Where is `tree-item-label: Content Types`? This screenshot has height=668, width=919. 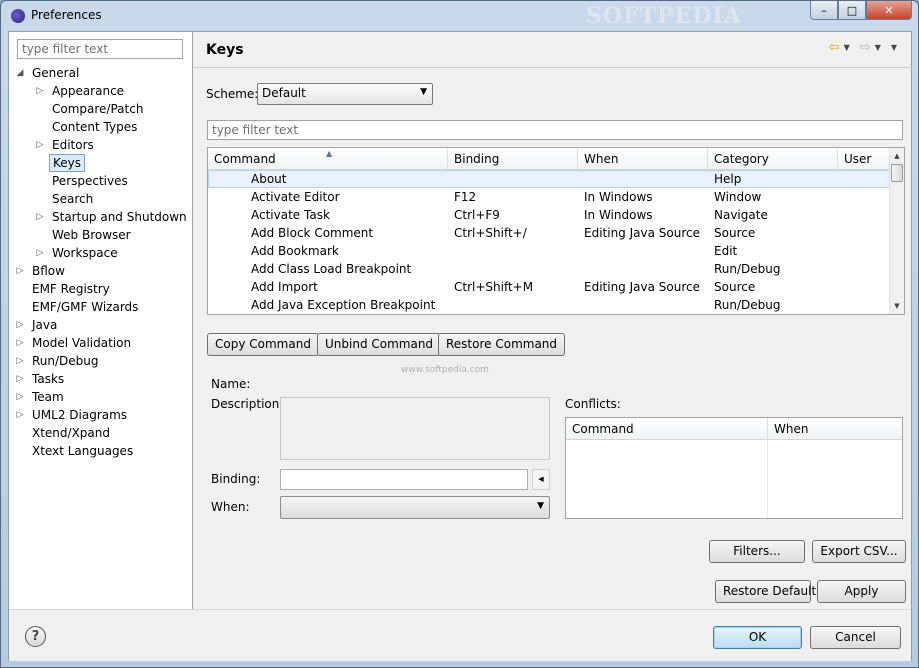
tree-item-label: Content Types is located at coordinates (95, 127).